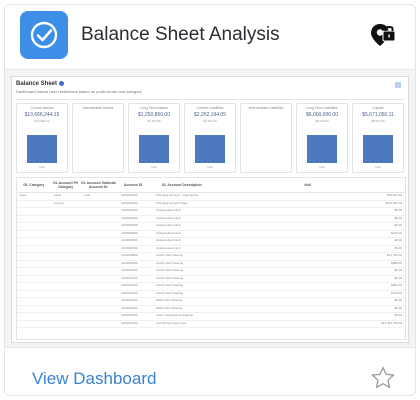  What do you see at coordinates (129, 322) in the screenshot?
I see `table-cell: 1100001700` at bounding box center [129, 322].